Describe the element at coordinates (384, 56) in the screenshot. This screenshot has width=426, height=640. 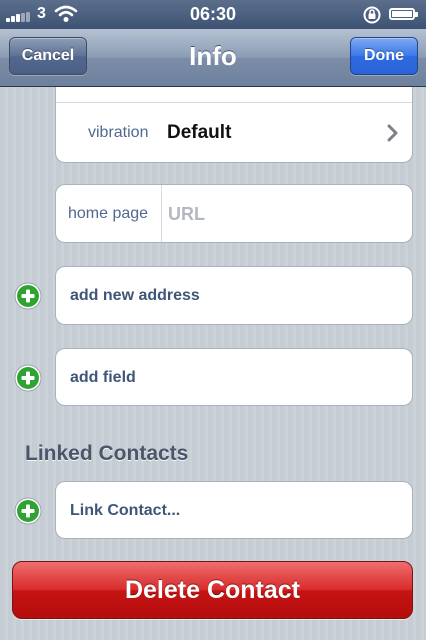
I see `done-button: Done` at that location.